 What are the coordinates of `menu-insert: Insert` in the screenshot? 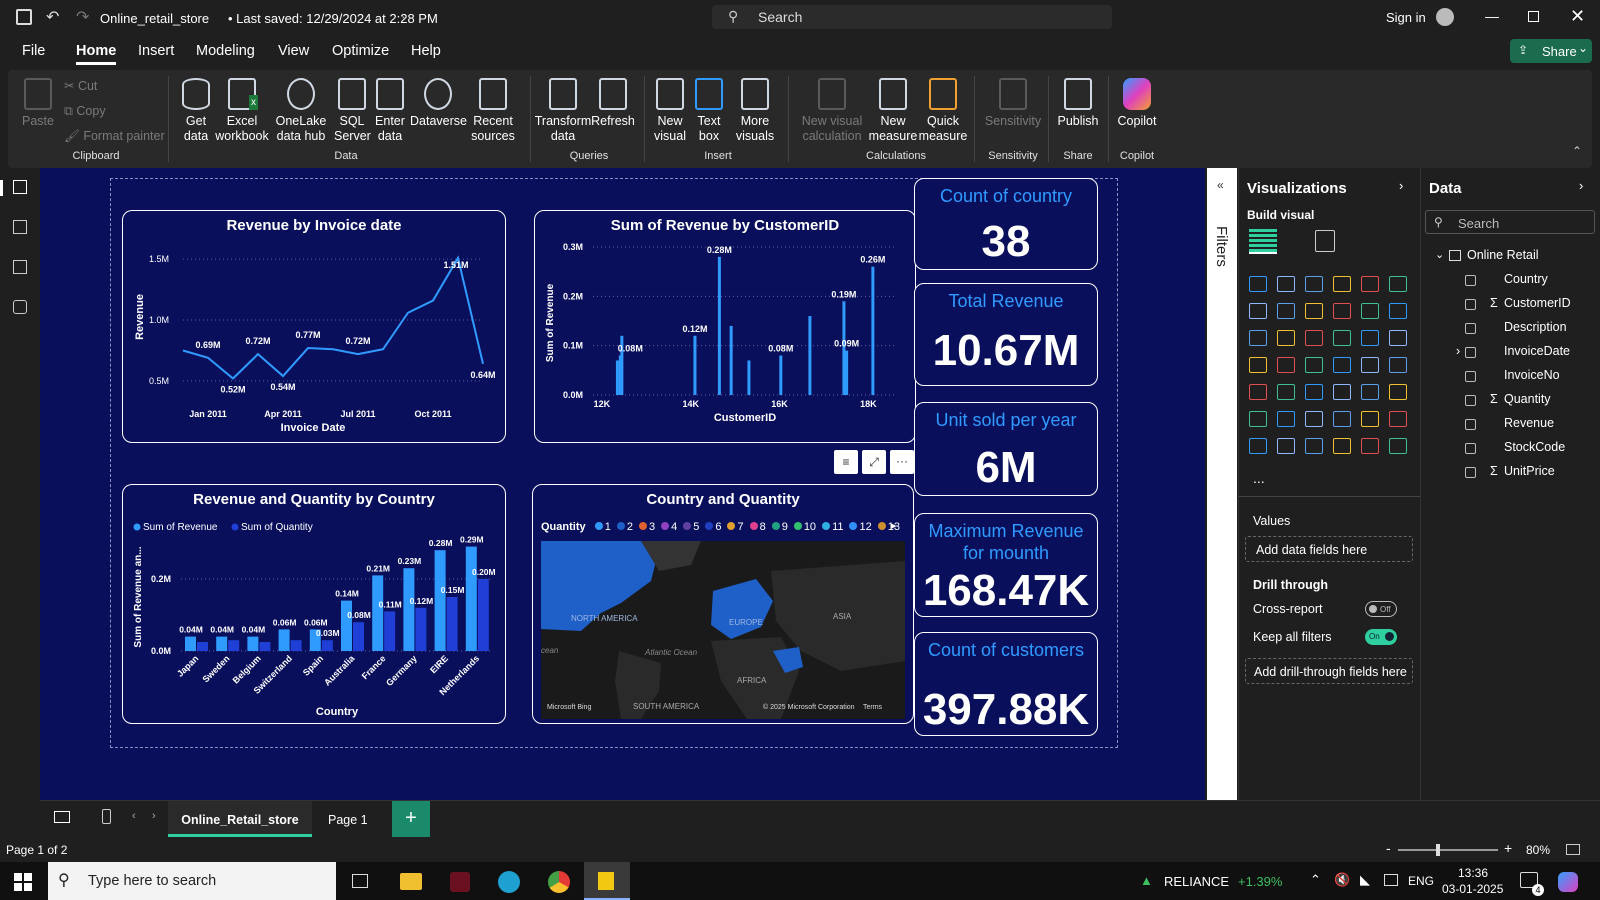 It's located at (156, 51).